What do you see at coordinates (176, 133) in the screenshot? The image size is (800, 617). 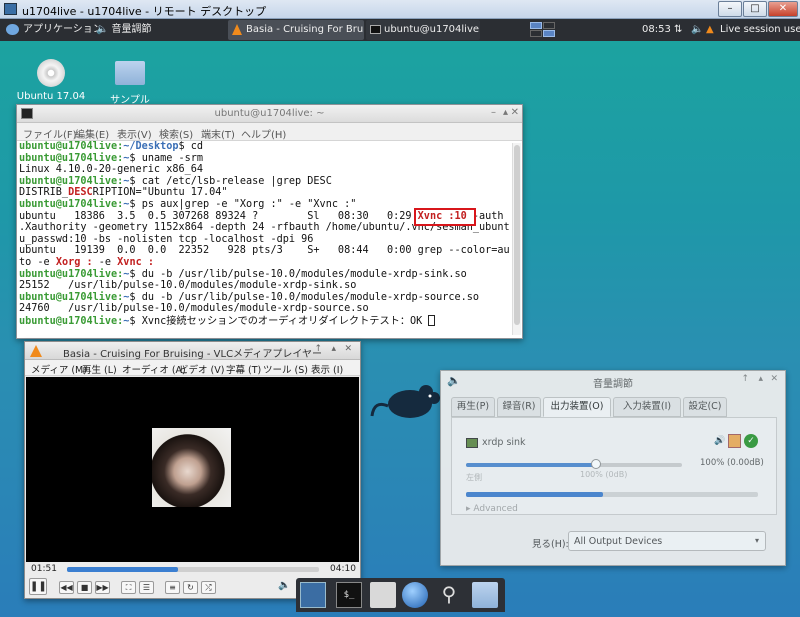 I see `menu-search: 検索(S)` at bounding box center [176, 133].